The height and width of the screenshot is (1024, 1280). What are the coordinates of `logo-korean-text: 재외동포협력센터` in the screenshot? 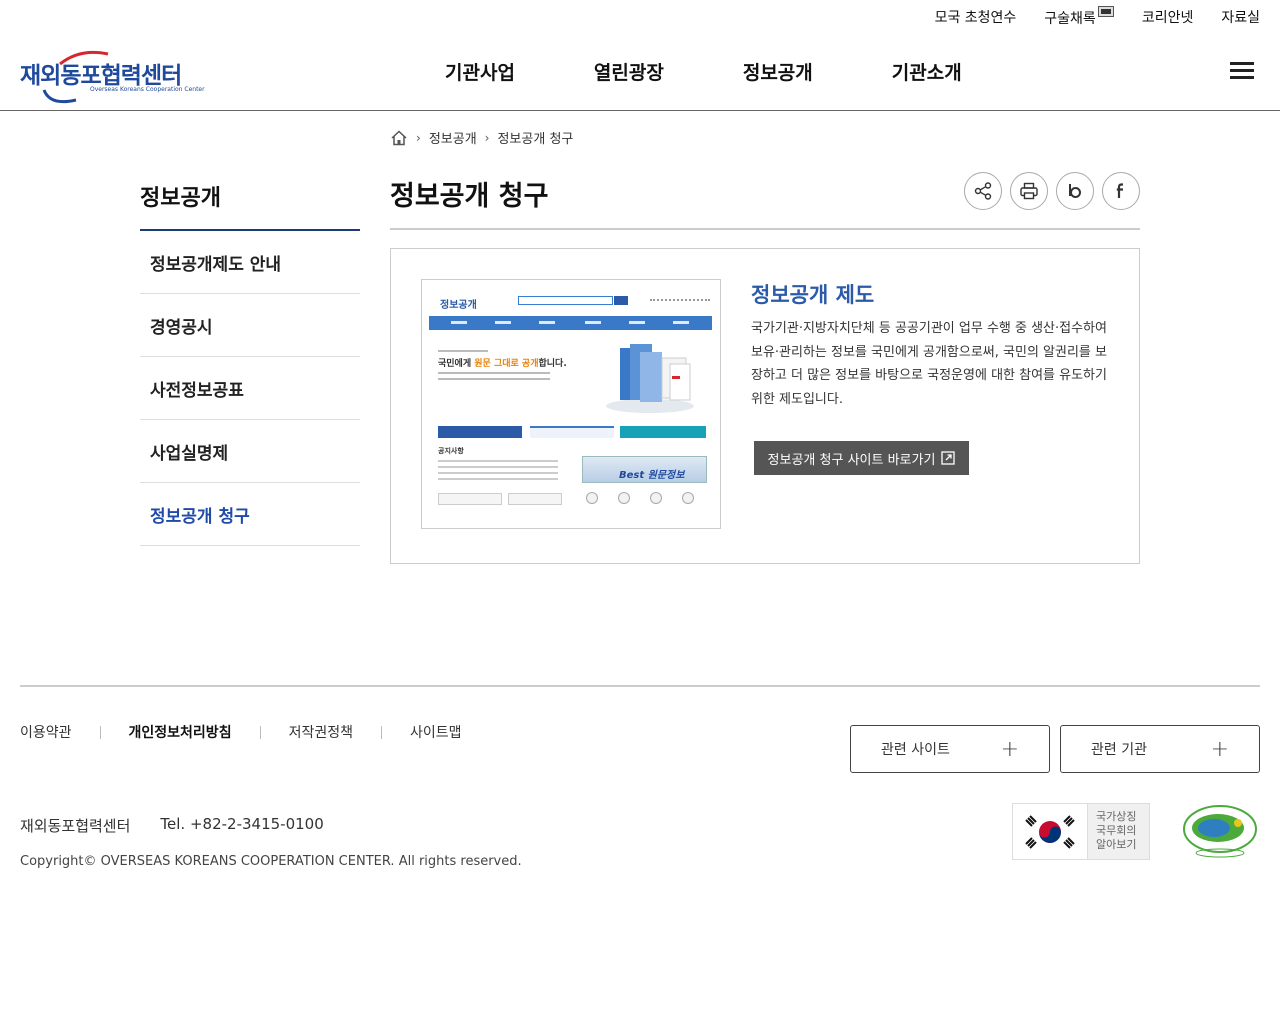 It's located at (101, 76).